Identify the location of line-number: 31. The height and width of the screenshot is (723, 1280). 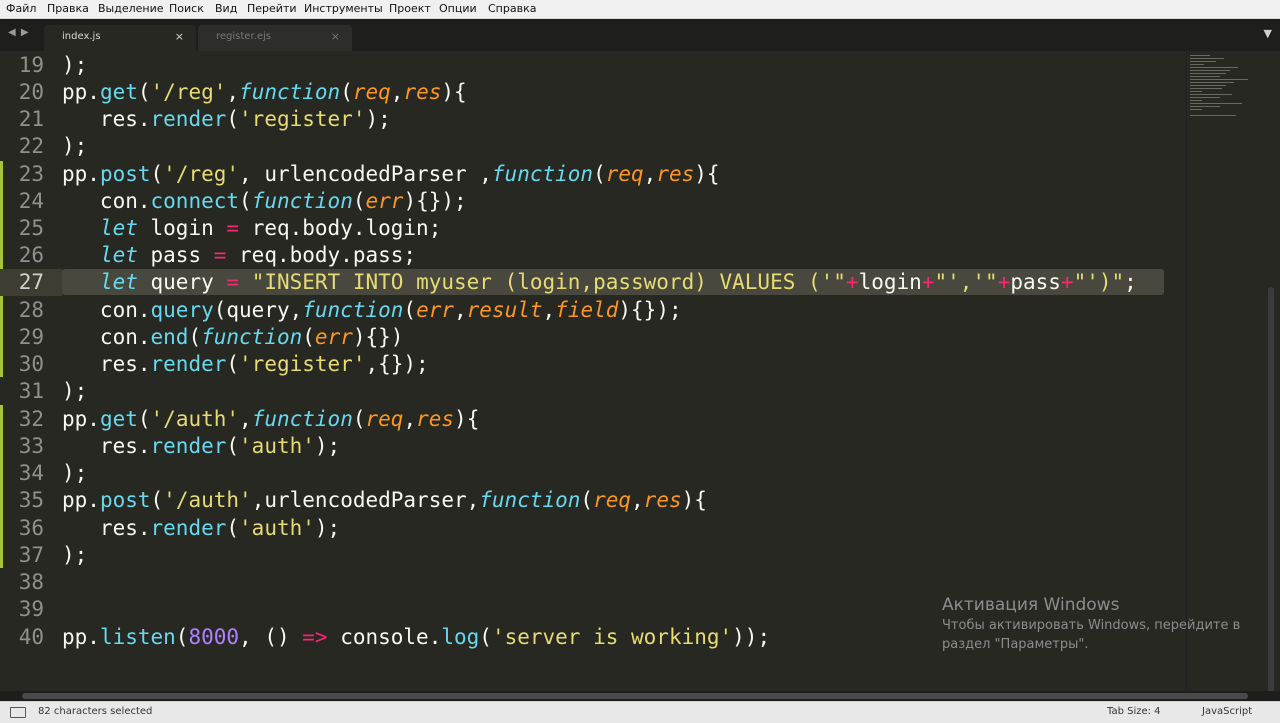
(31, 391).